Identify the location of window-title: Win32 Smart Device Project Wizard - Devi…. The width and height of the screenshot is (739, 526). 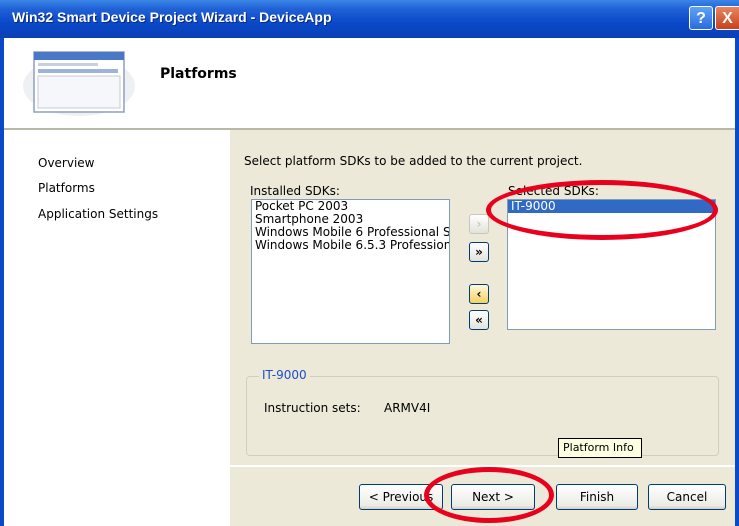
(172, 17).